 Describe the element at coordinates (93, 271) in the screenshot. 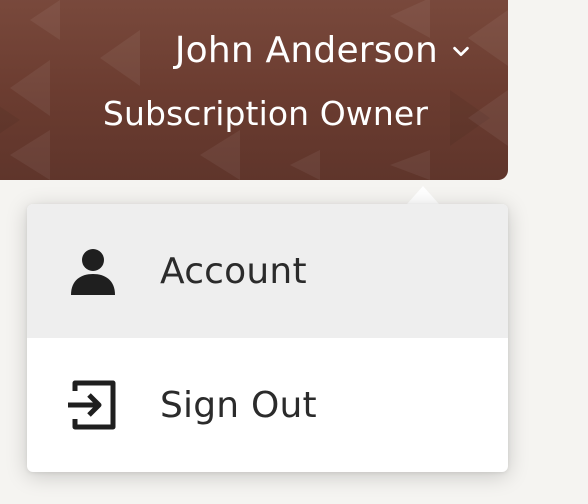

I see `user-icon` at that location.